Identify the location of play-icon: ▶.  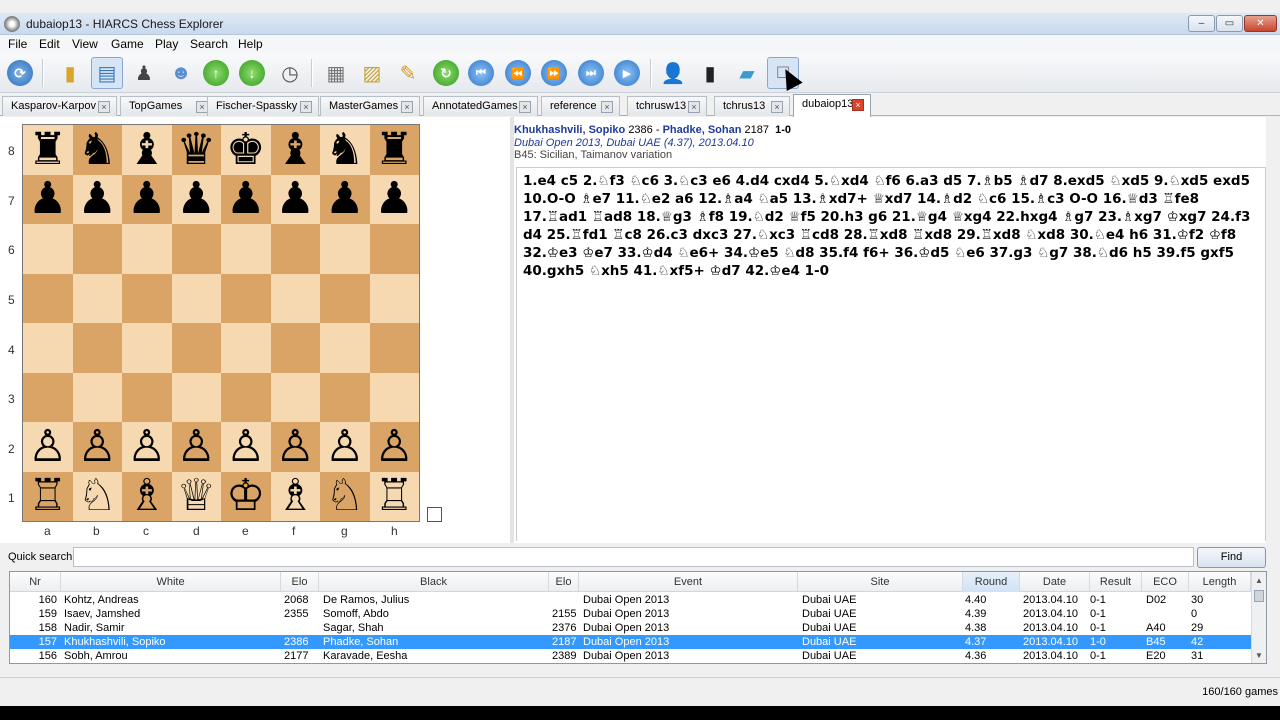
(627, 73).